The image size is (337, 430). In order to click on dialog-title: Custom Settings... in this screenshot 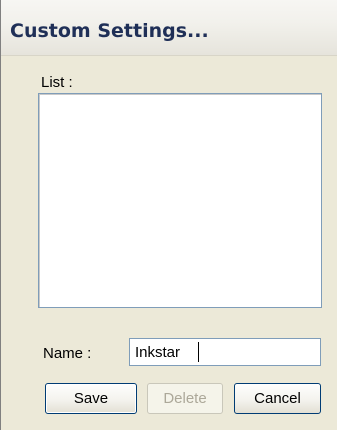, I will do `click(109, 31)`.